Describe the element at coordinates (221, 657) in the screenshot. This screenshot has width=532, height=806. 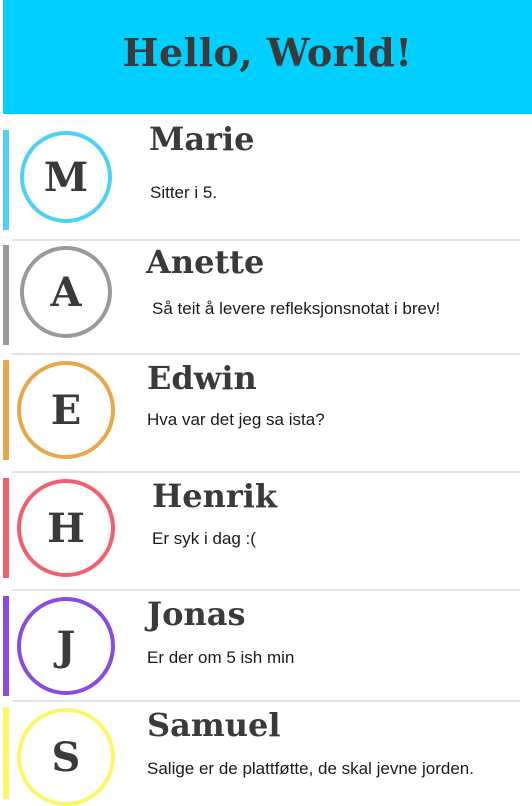
I see `contact-message: Er der om 5 ish min` at that location.